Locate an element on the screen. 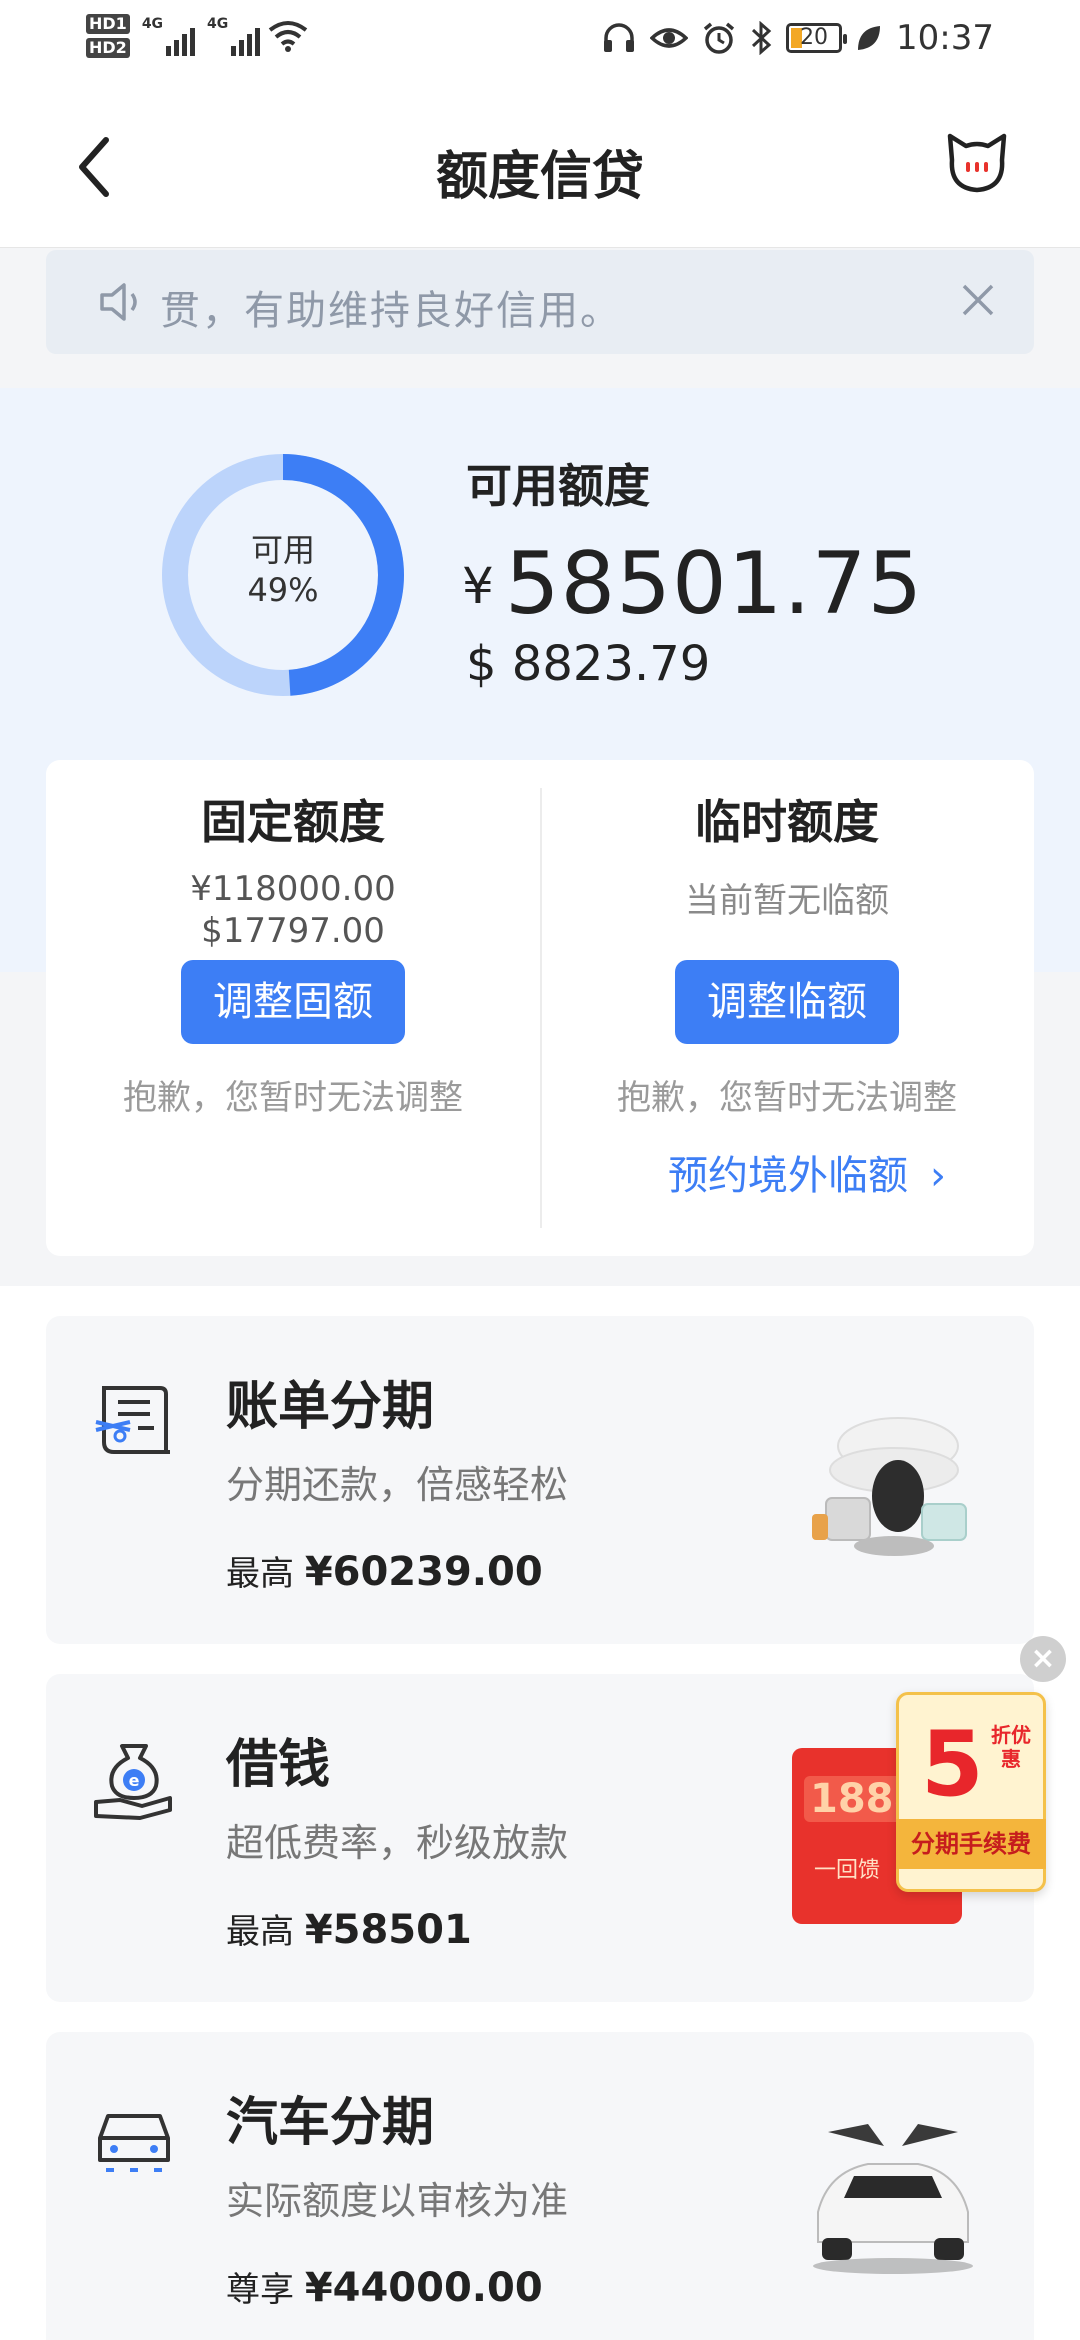 Image resolution: width=1080 pixels, height=2340 pixels. chevron-right-icon: › is located at coordinates (938, 1176).